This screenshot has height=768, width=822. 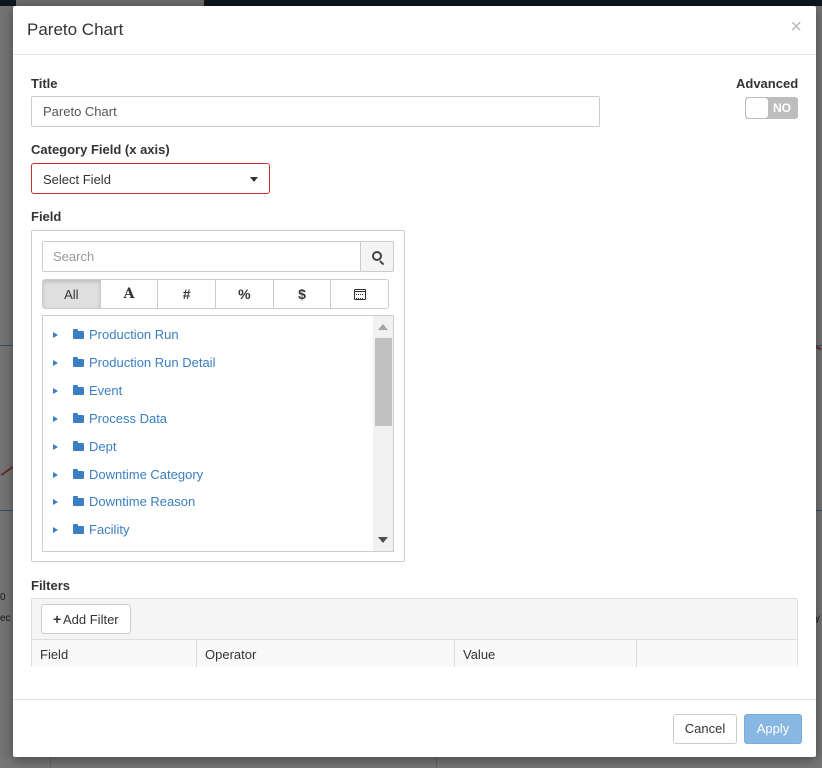 I want to click on category-field-select: Select Field, so click(x=150, y=178).